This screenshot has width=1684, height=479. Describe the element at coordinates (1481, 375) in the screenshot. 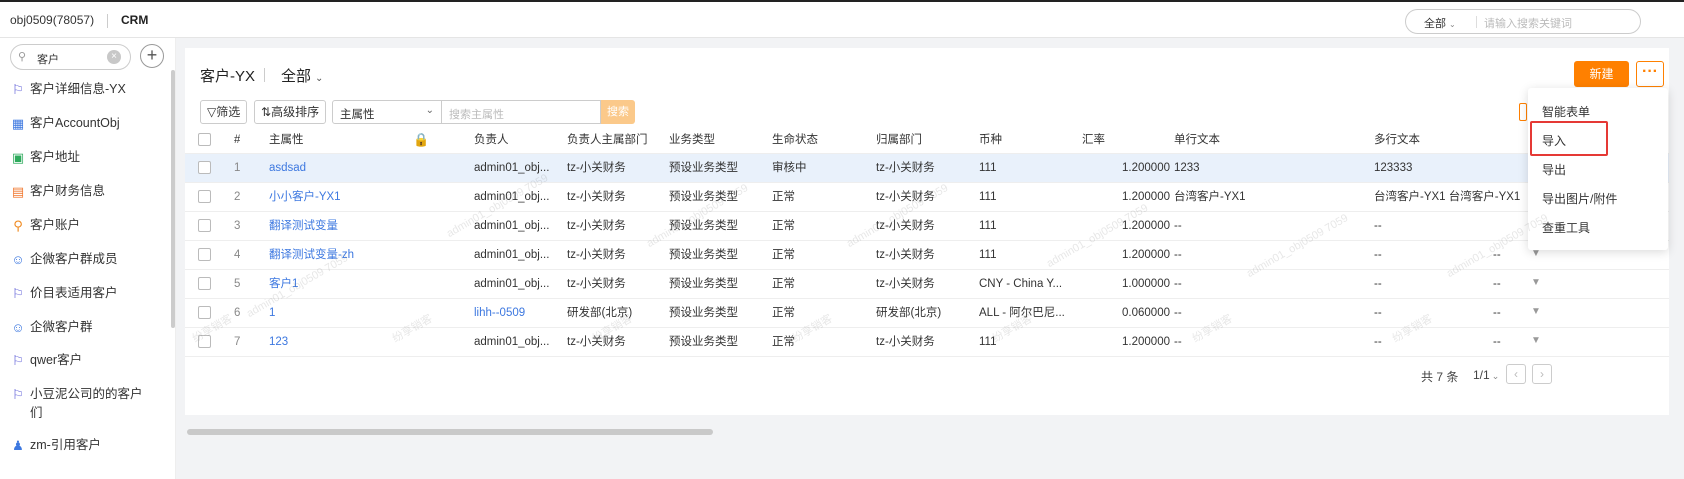

I see `page-select-value: 1/1` at that location.